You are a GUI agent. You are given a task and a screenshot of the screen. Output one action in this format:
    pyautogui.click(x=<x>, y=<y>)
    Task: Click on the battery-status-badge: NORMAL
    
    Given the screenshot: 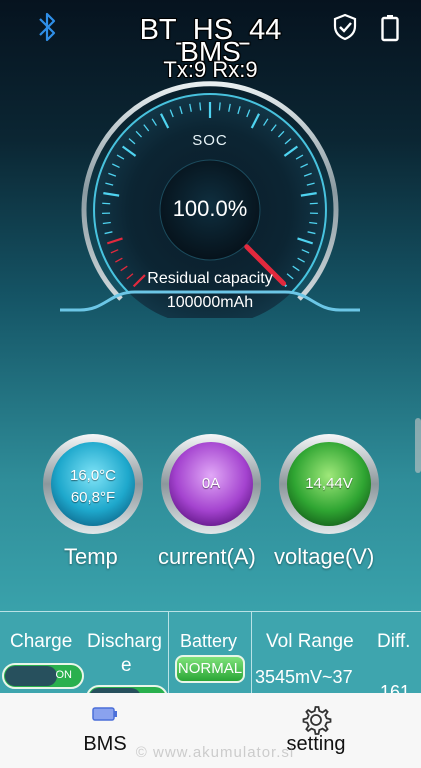 What is the action you would take?
    pyautogui.click(x=210, y=669)
    